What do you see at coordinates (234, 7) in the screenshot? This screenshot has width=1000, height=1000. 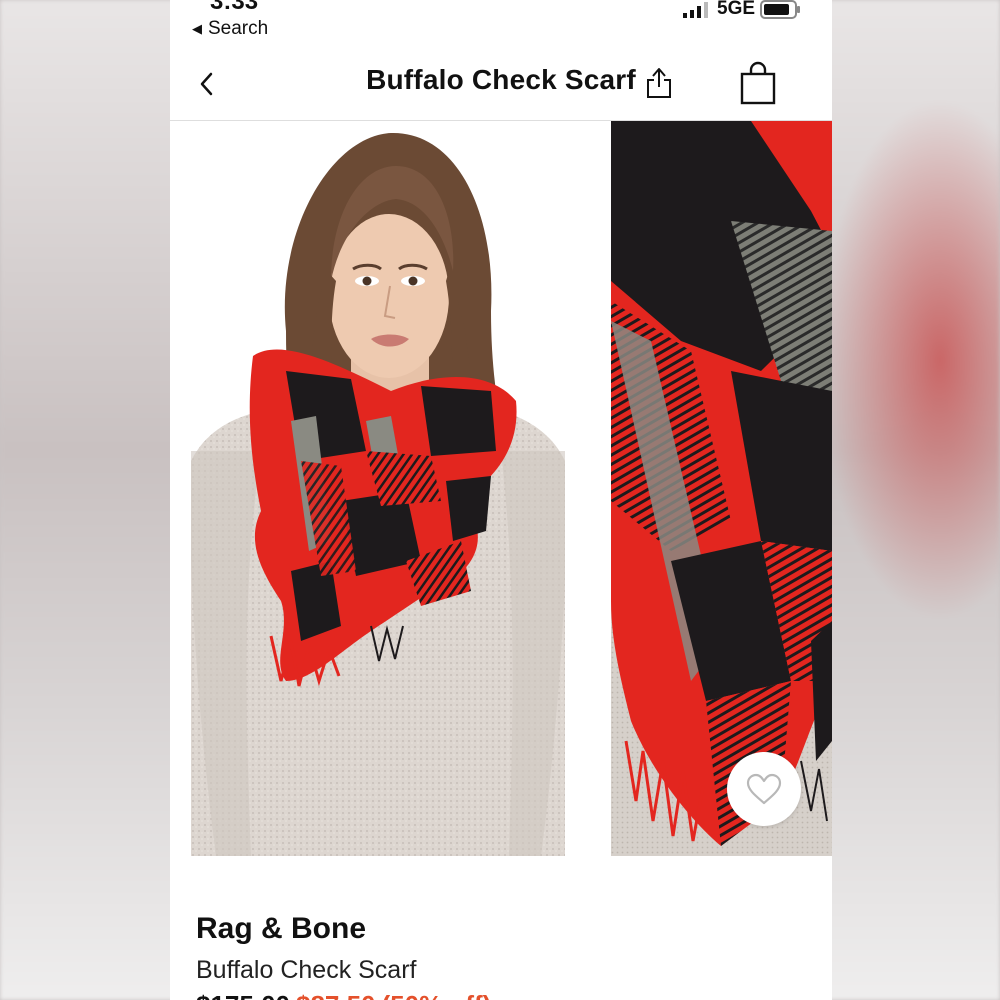 I see `status-time: 3:33` at bounding box center [234, 7].